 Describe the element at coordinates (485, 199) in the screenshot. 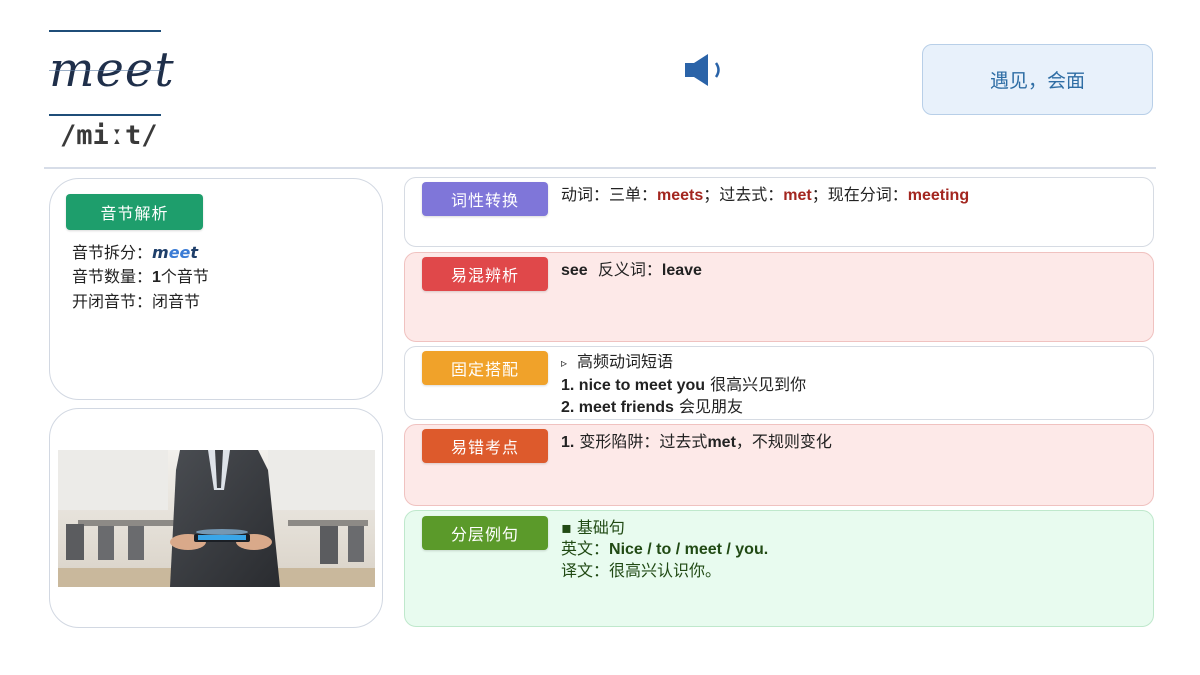

I see `pos-tag: 词性转换` at that location.